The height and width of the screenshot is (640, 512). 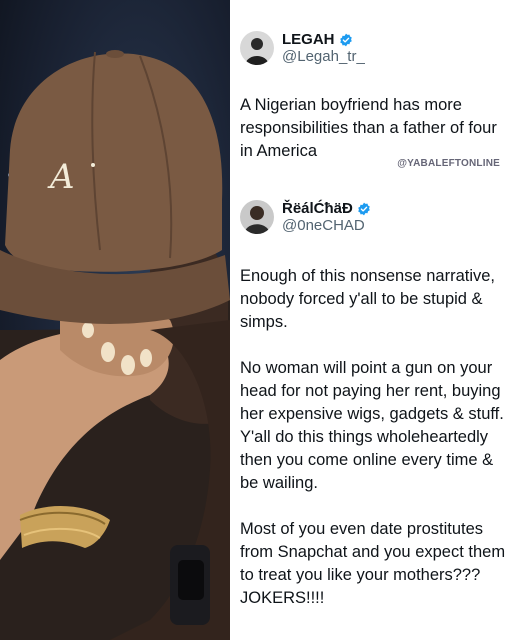 What do you see at coordinates (323, 56) in the screenshot?
I see `tweet1-handle: @Legah_tr_` at bounding box center [323, 56].